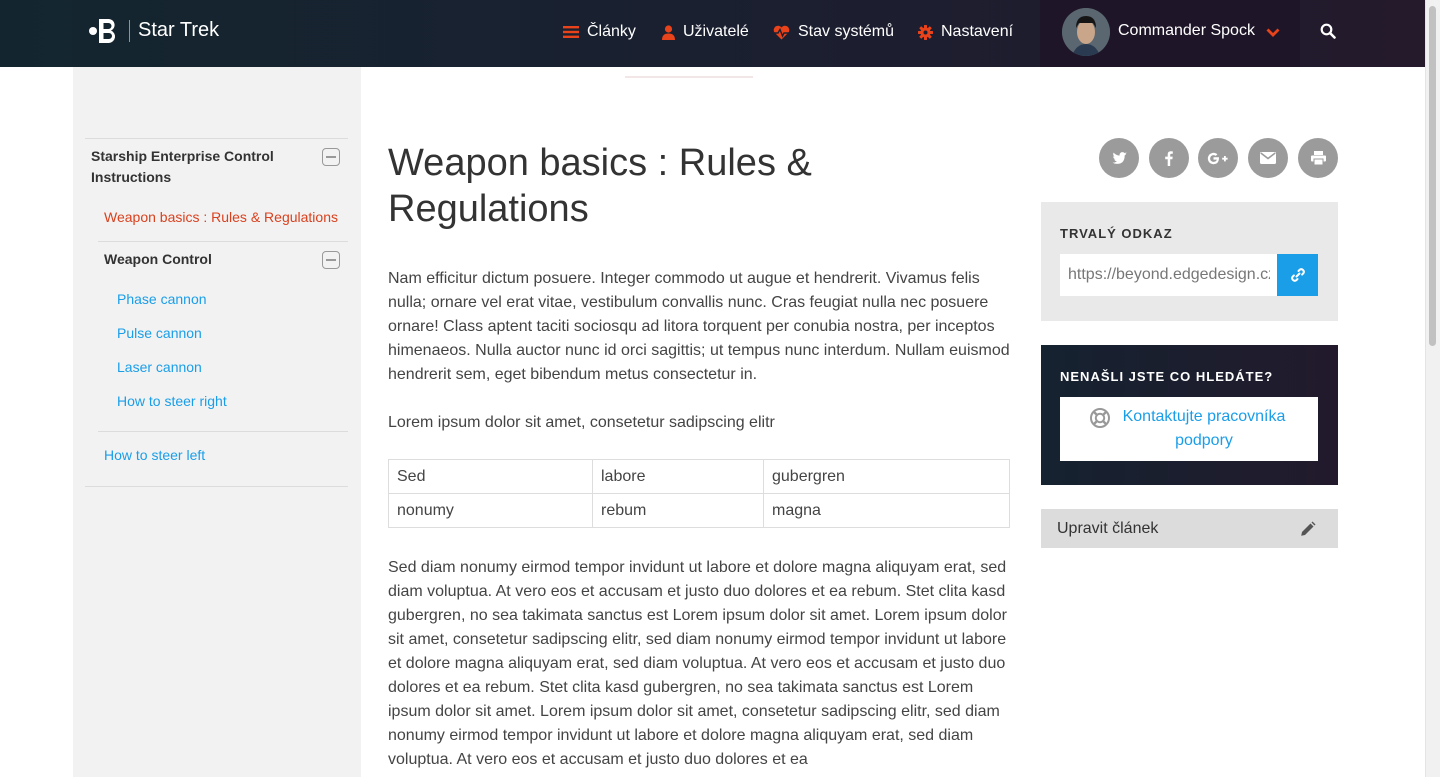  I want to click on email-icon, so click(1268, 158).